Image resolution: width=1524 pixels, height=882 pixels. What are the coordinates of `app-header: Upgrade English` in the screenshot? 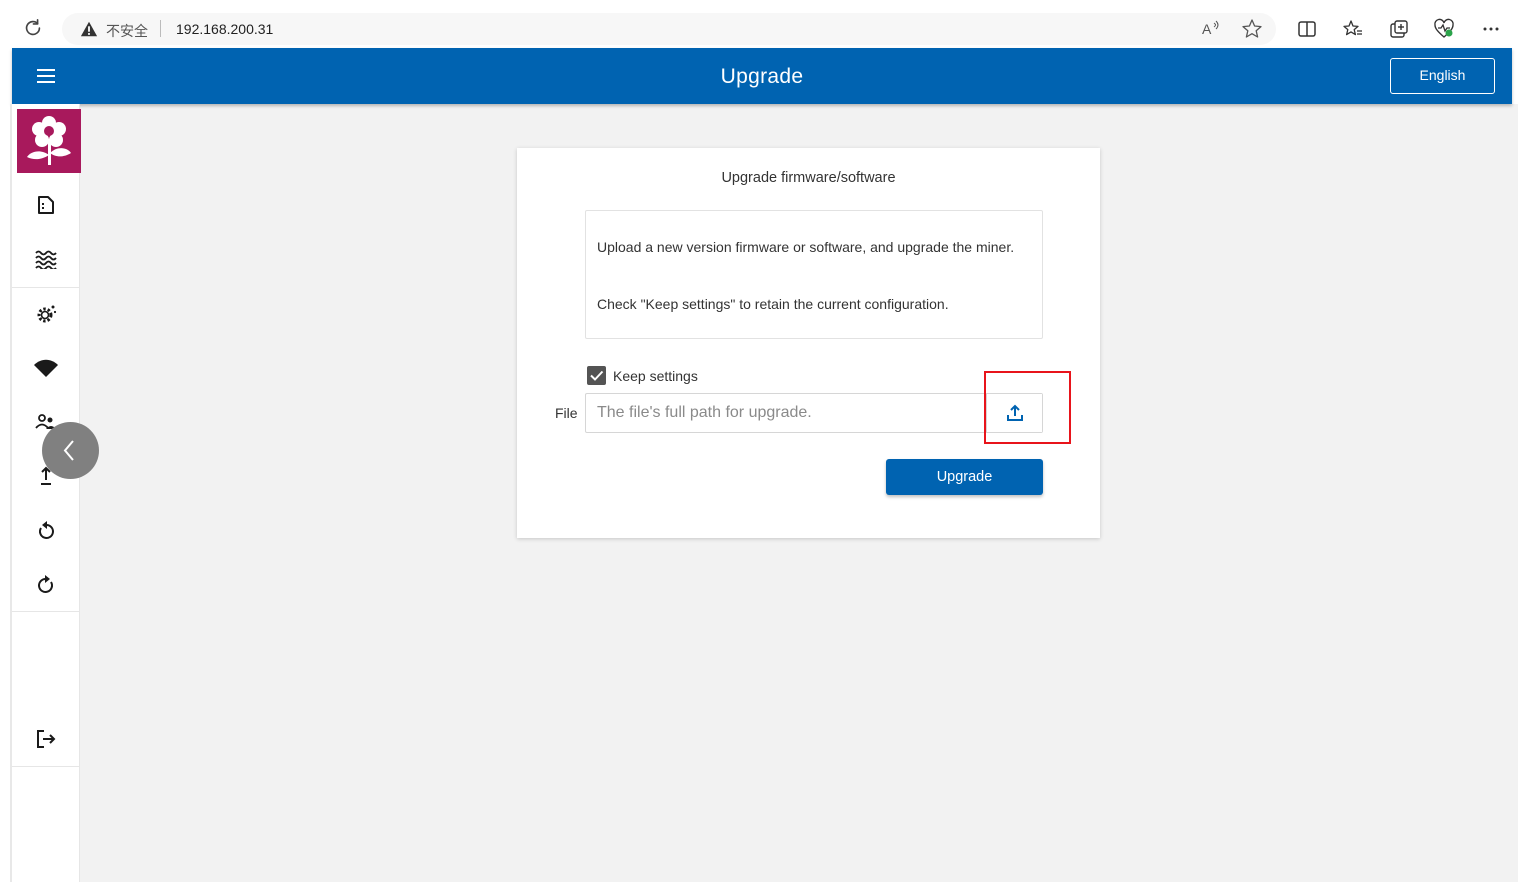 It's located at (762, 76).